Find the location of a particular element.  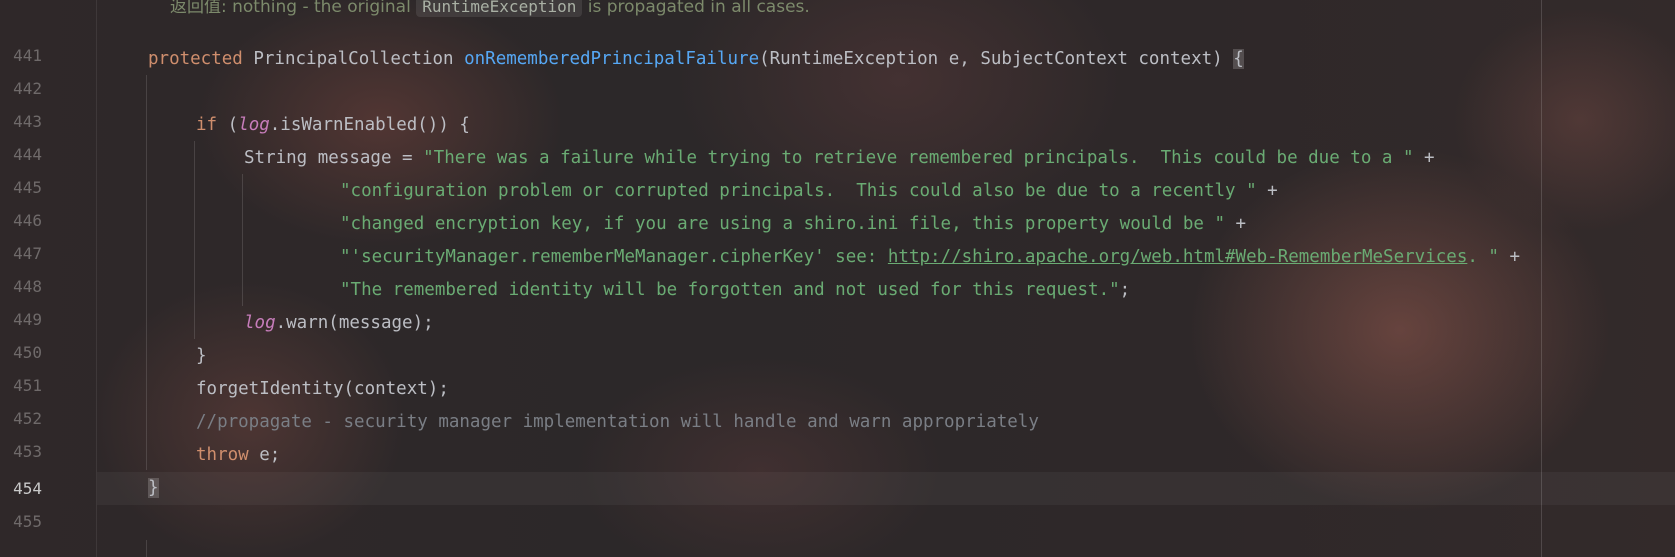

code-line-450: } is located at coordinates (201, 356).